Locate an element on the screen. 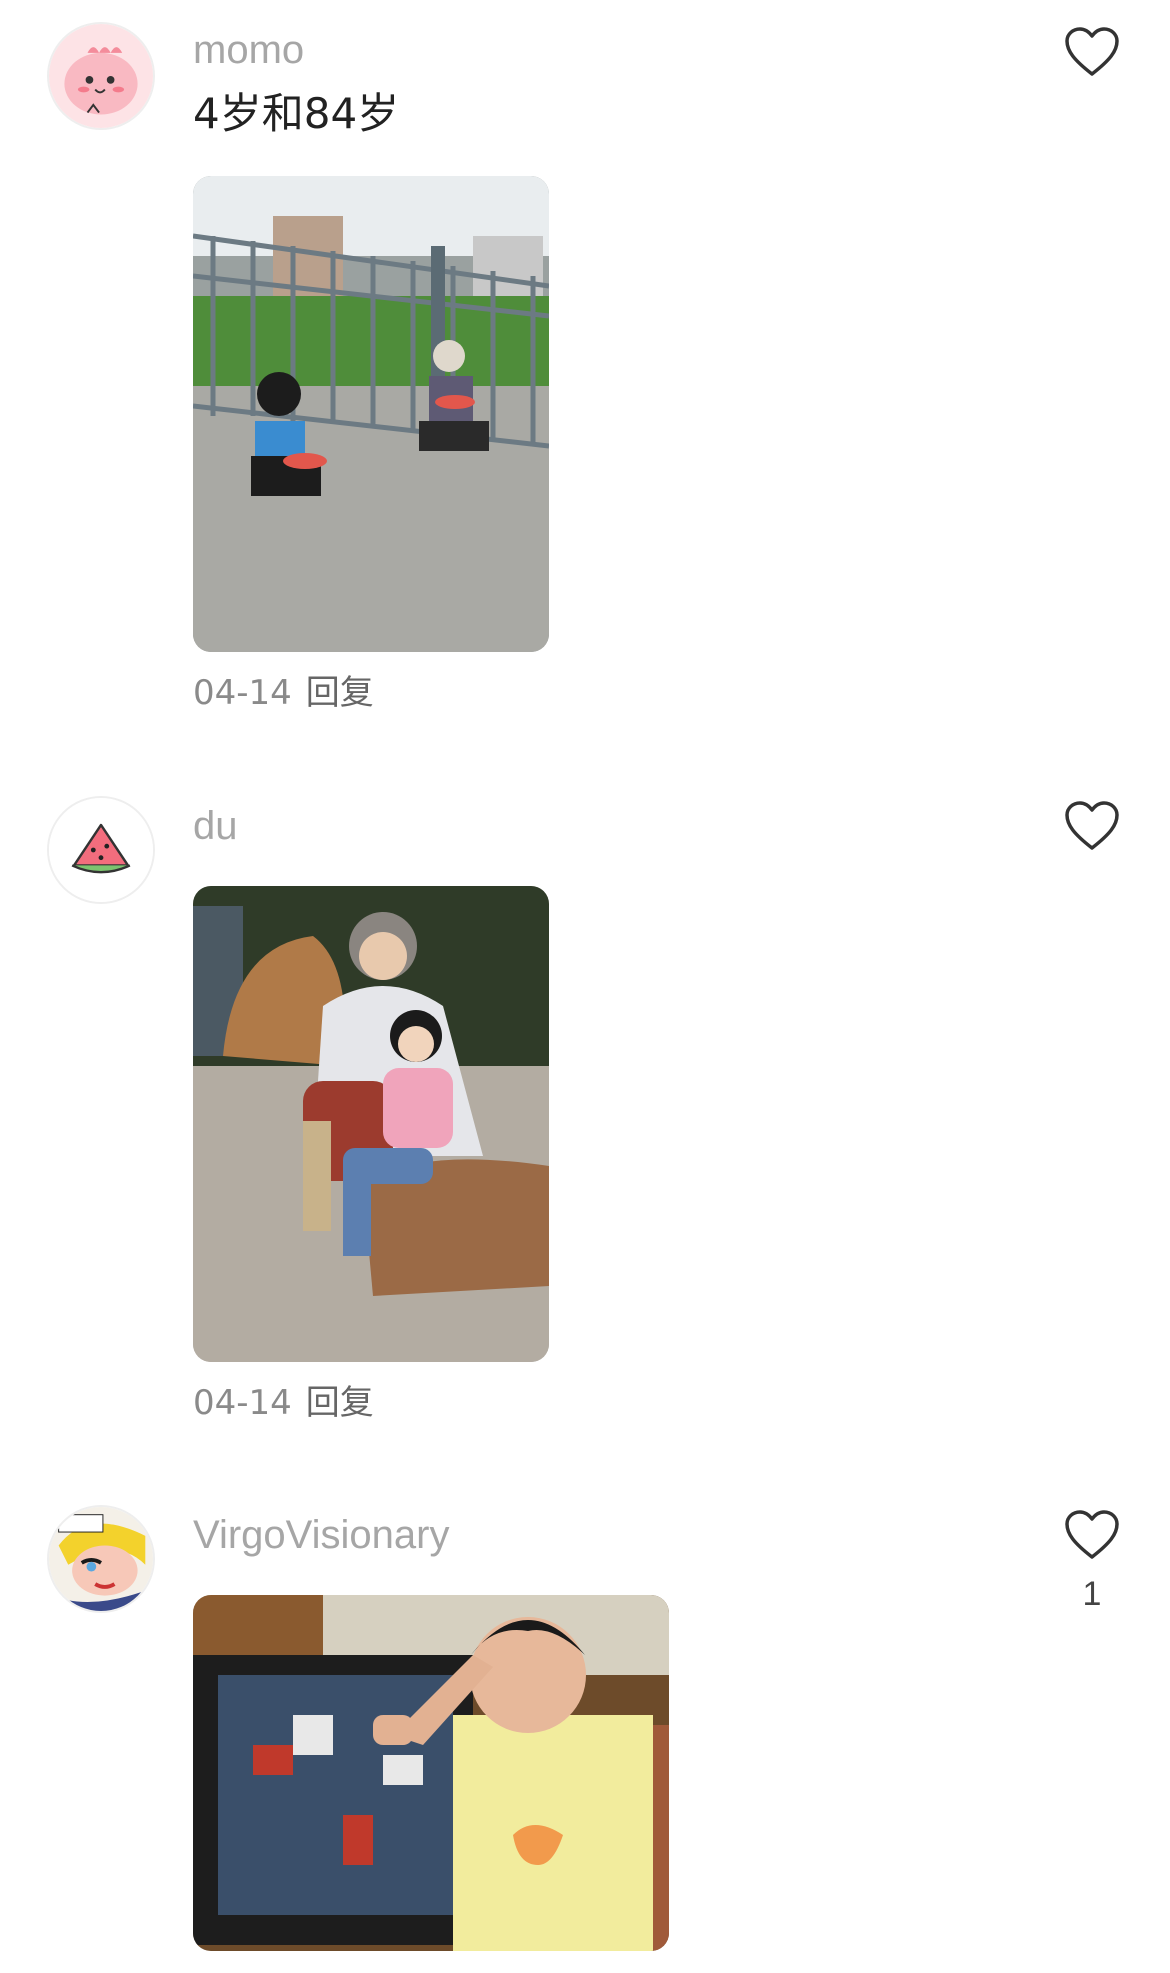  pink-dinosaur-icon is located at coordinates (101, 76).